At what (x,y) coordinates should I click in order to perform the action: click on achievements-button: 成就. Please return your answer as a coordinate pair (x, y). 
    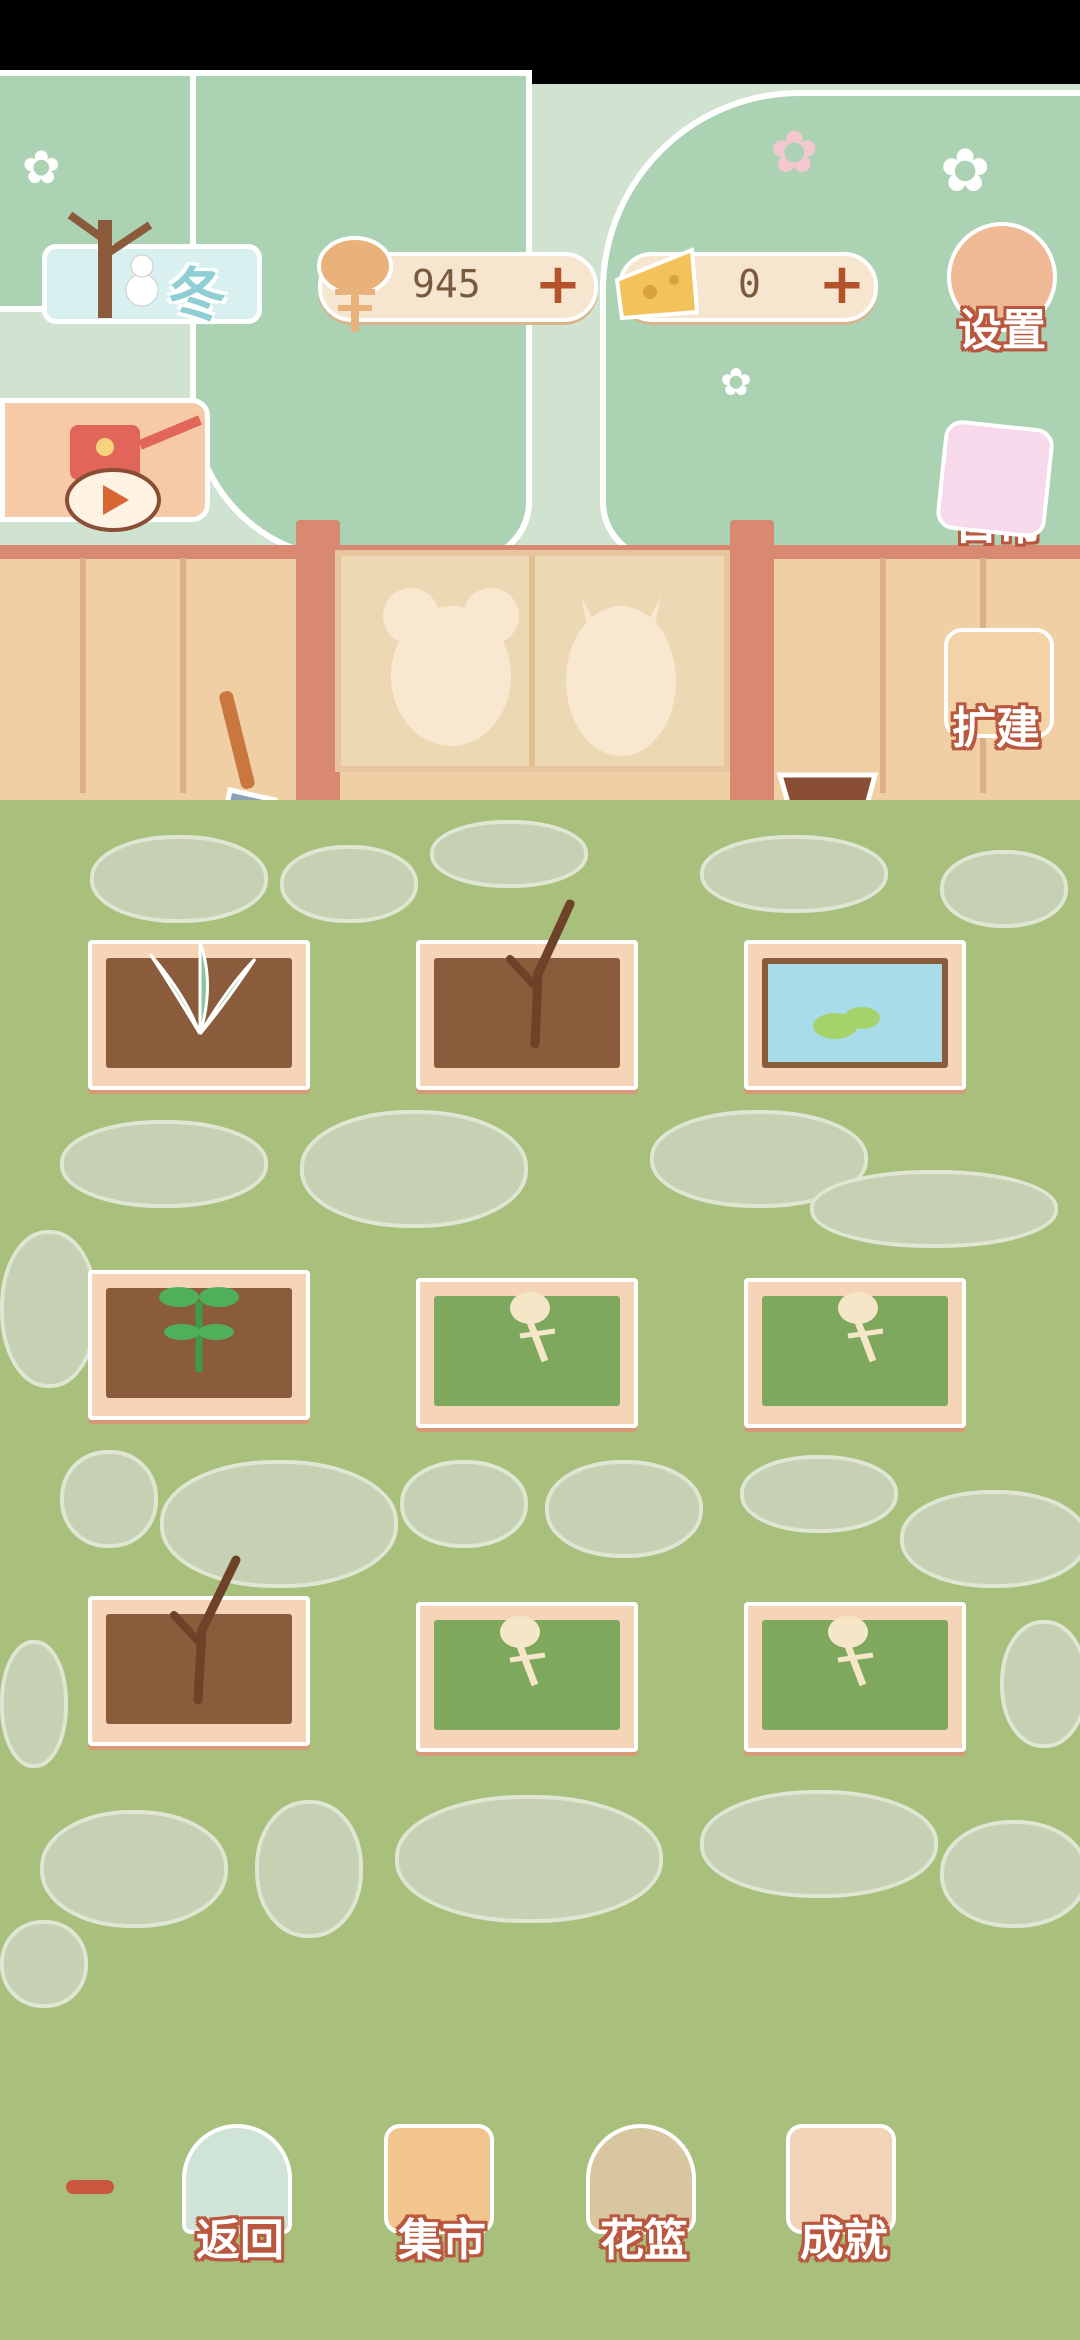
    Looking at the image, I should click on (844, 2196).